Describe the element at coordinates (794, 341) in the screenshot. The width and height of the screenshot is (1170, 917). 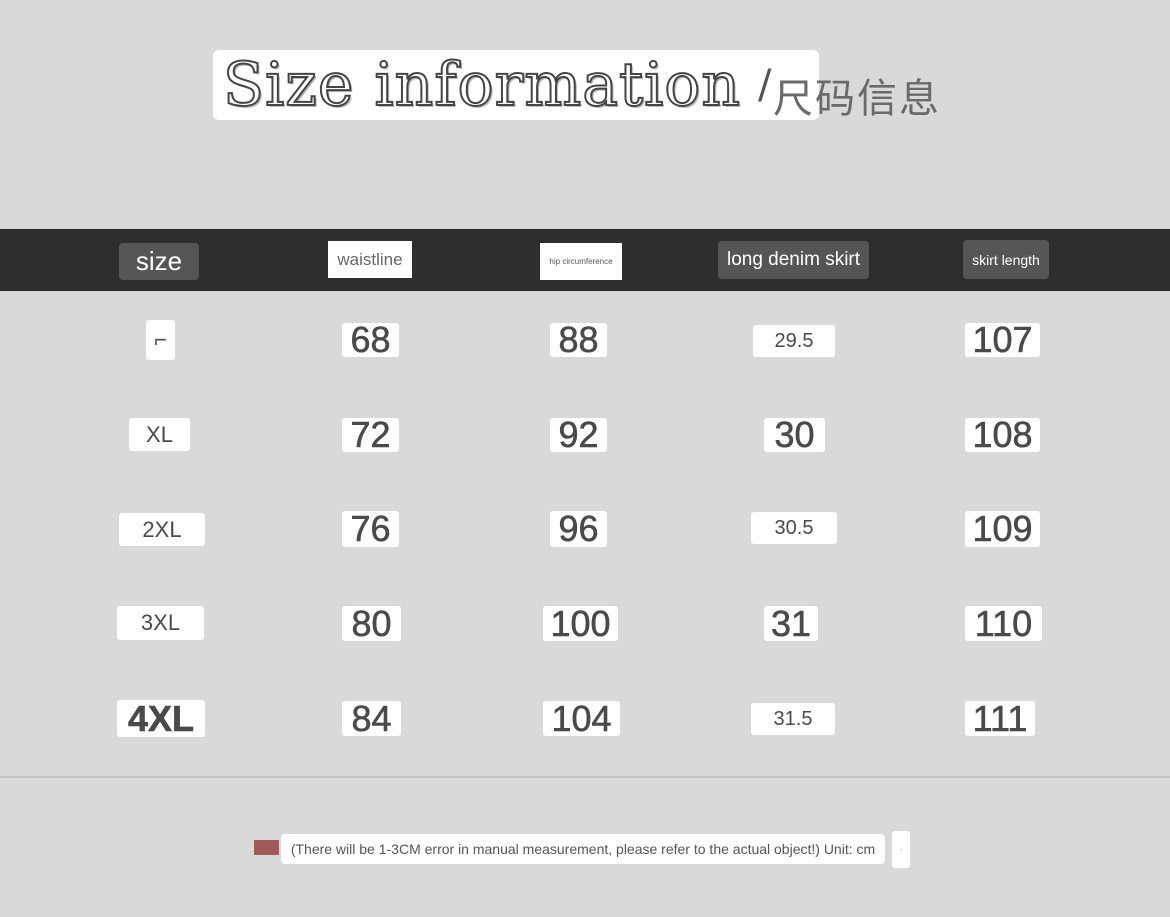
I see `cell-long-denim-skirt: 29.5` at that location.